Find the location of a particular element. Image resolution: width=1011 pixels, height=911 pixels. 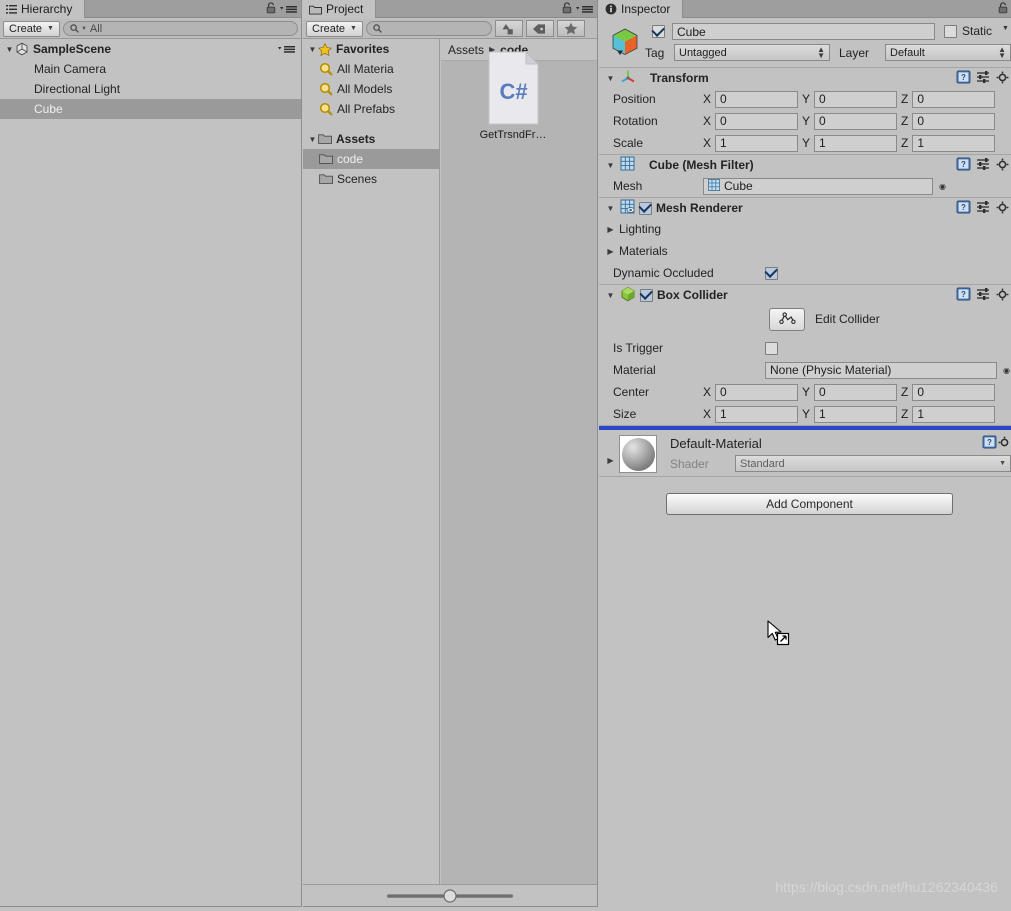

hierarchy-search-input: ▼ All is located at coordinates (180, 28).